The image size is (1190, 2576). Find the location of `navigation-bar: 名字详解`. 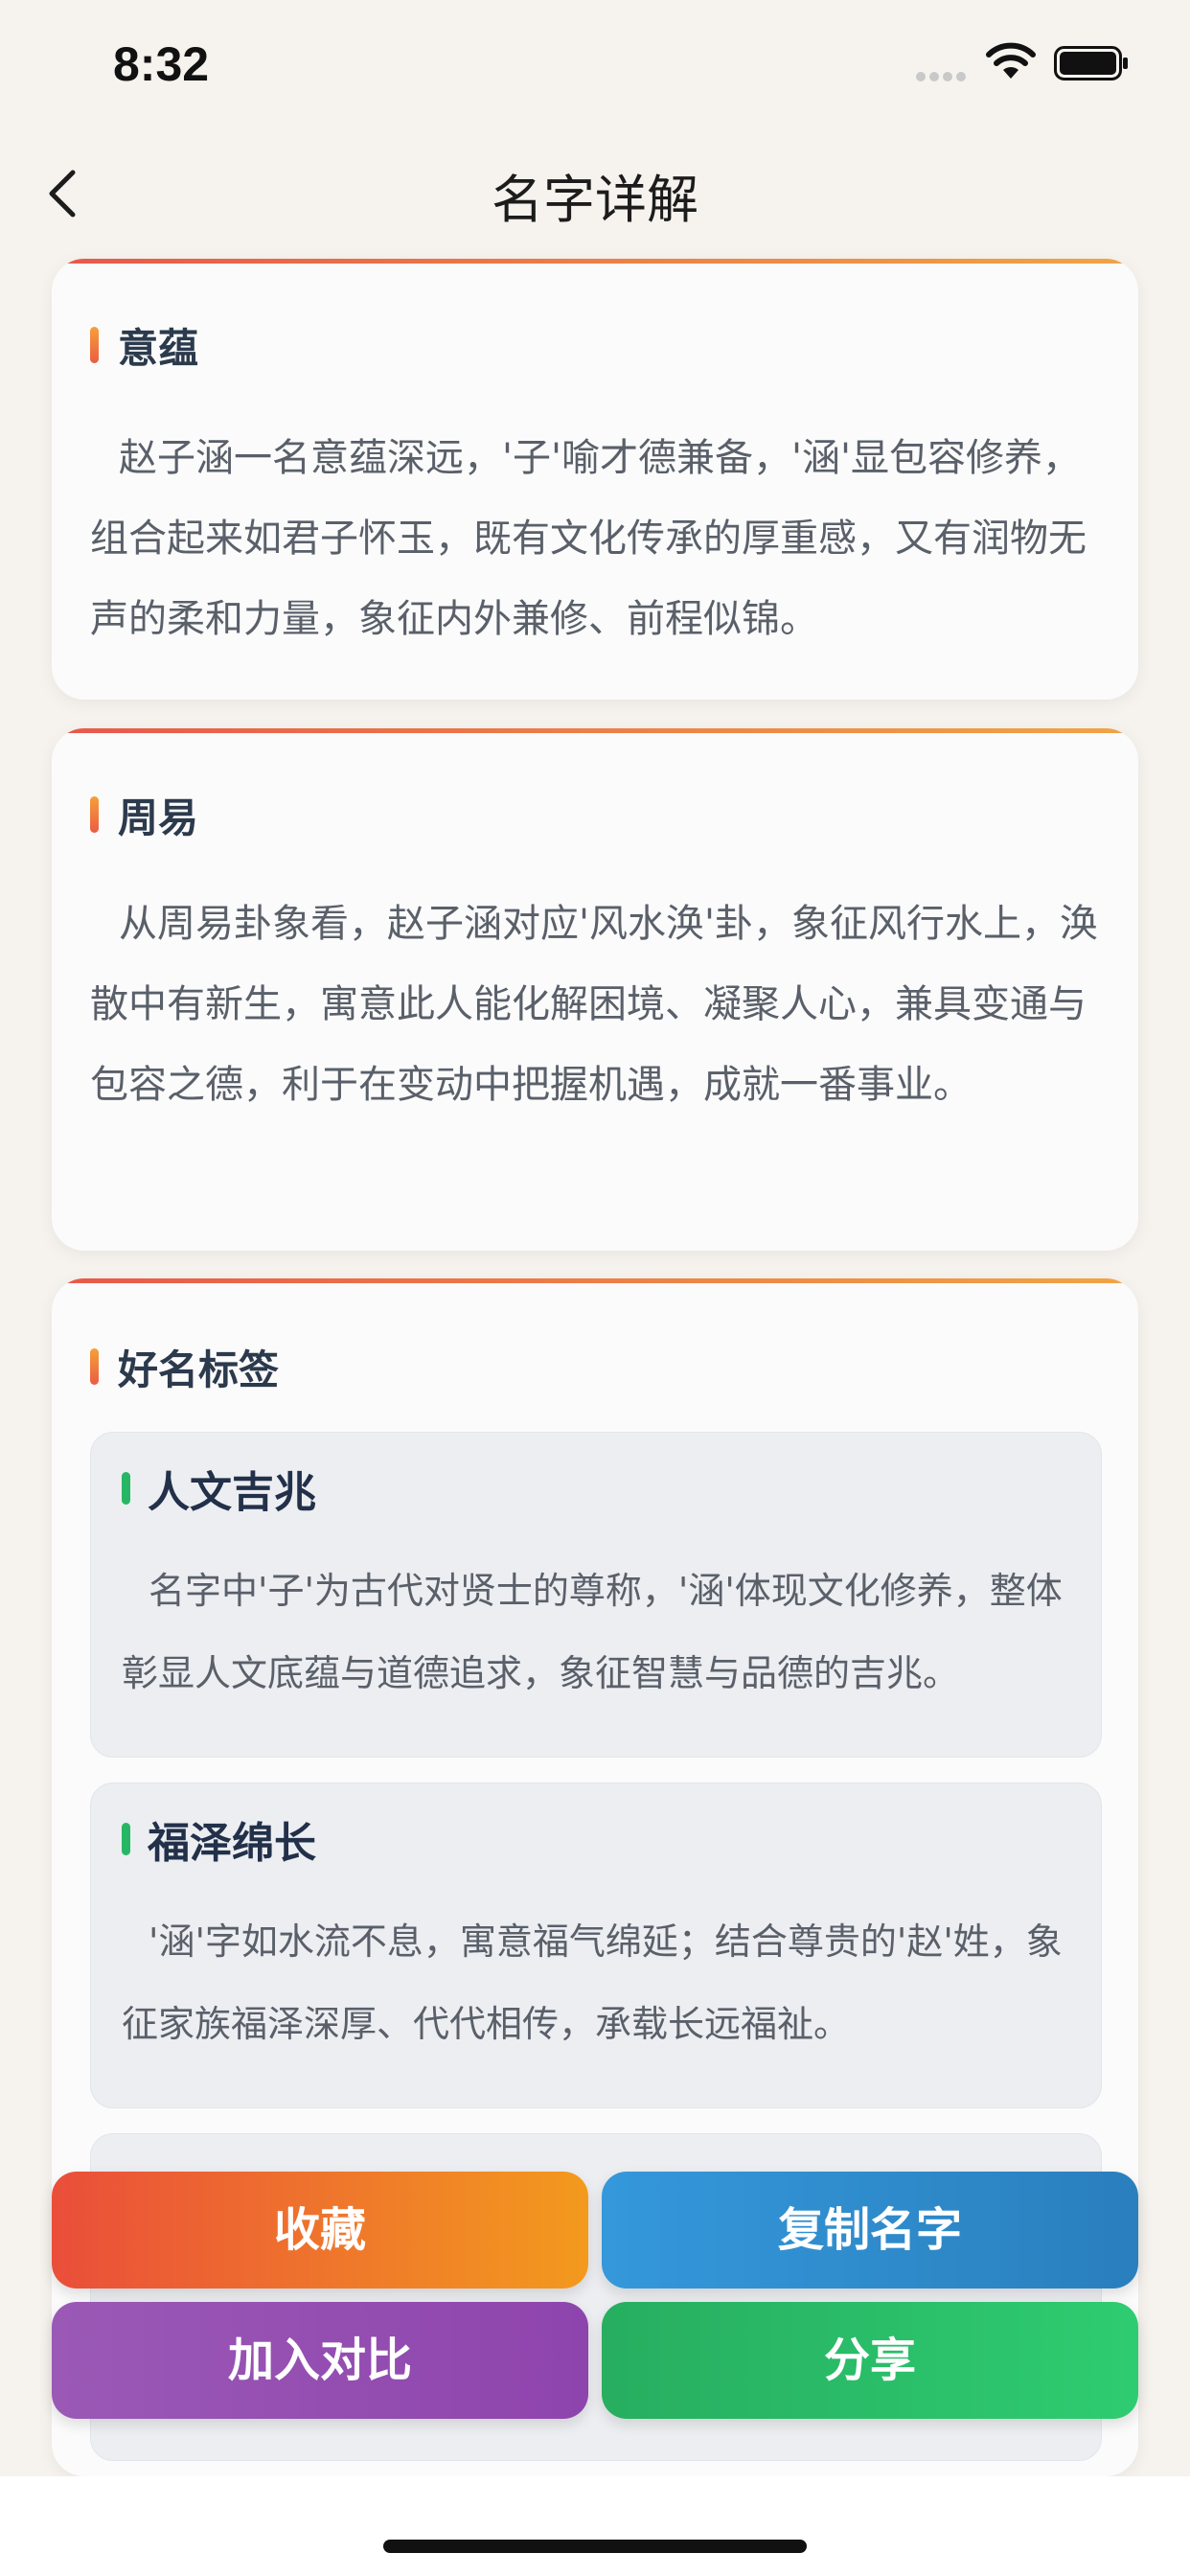

navigation-bar: 名字详解 is located at coordinates (595, 194).